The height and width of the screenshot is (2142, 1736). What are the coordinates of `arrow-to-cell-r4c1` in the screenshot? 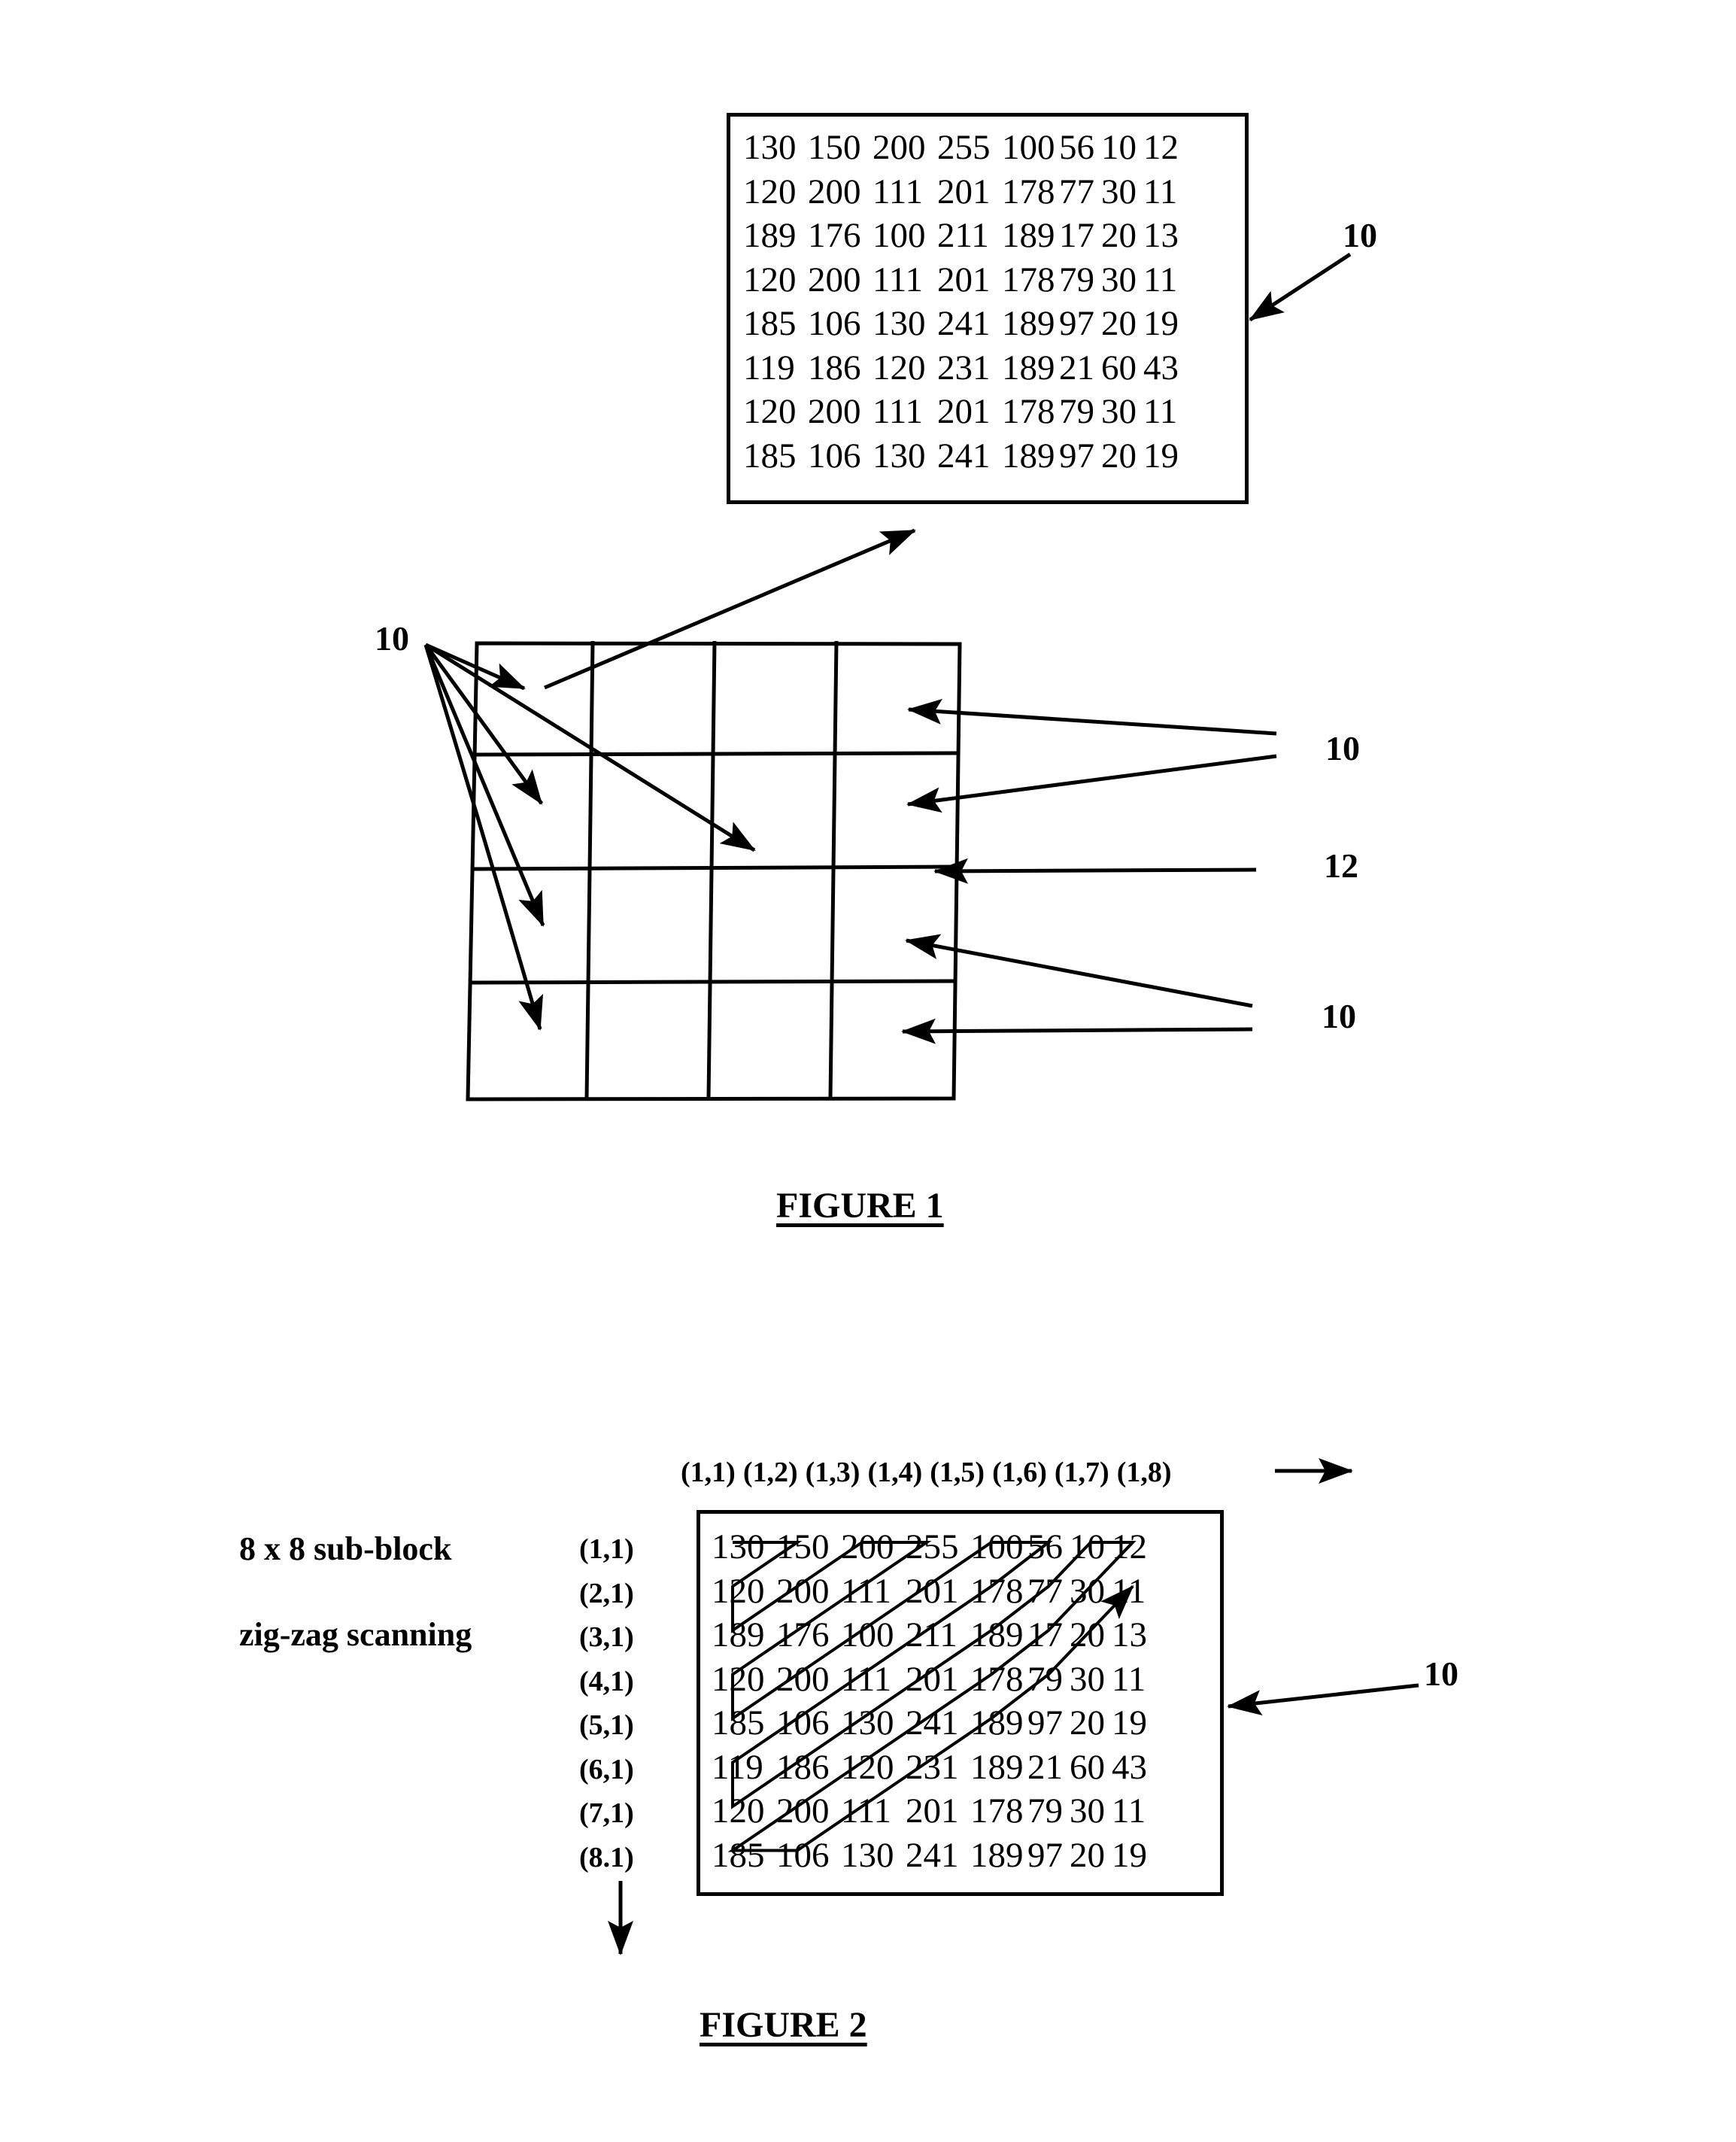 It's located at (483, 837).